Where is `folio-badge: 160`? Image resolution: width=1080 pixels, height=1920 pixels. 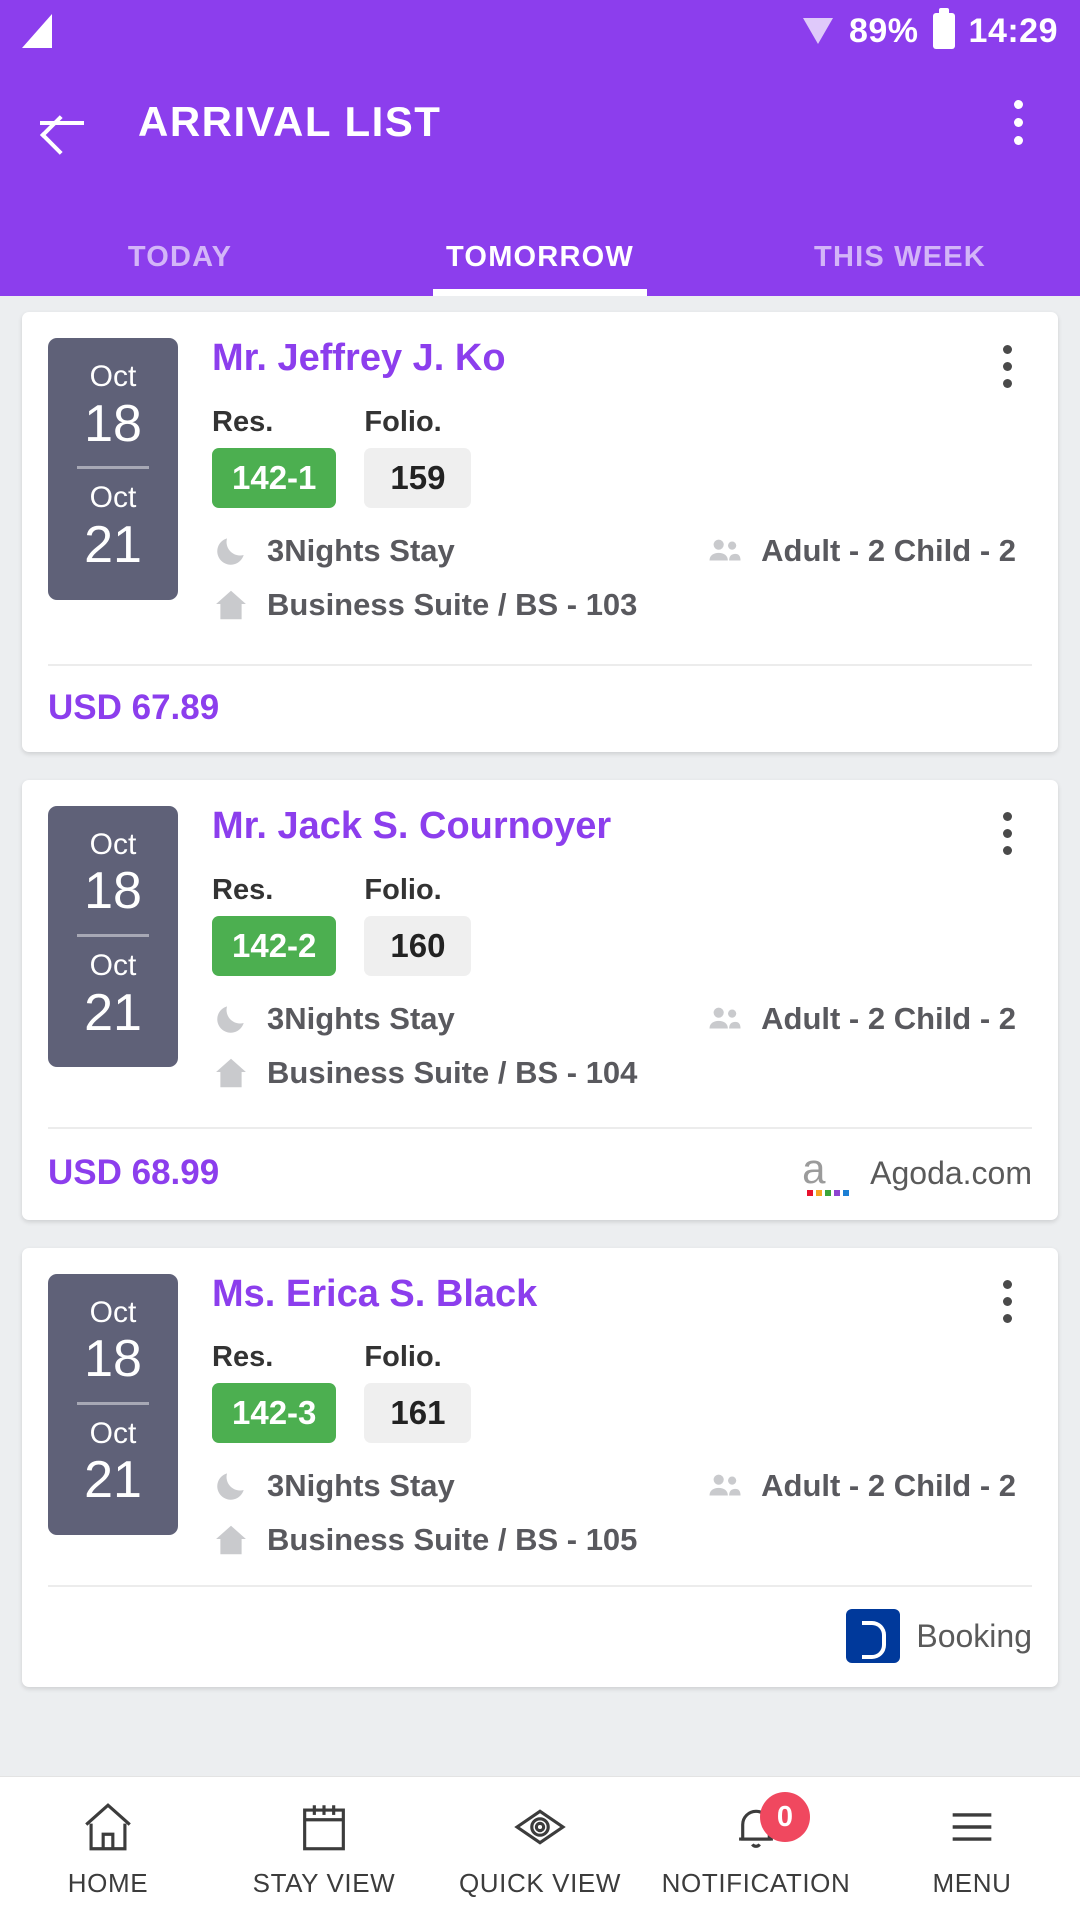
folio-badge: 160 is located at coordinates (418, 945).